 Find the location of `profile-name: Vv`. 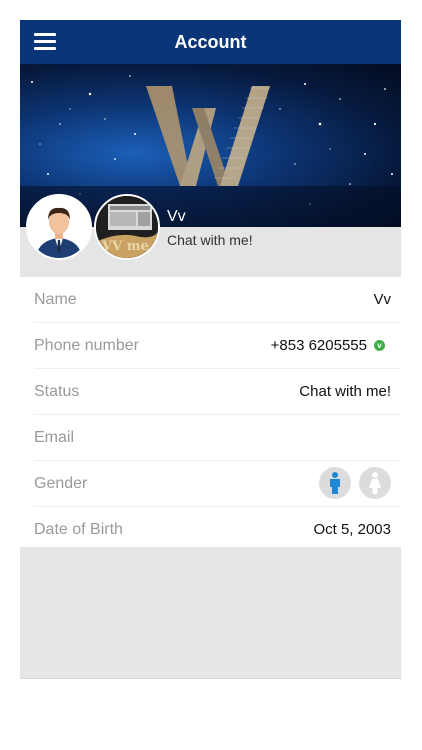

profile-name: Vv is located at coordinates (176, 216).